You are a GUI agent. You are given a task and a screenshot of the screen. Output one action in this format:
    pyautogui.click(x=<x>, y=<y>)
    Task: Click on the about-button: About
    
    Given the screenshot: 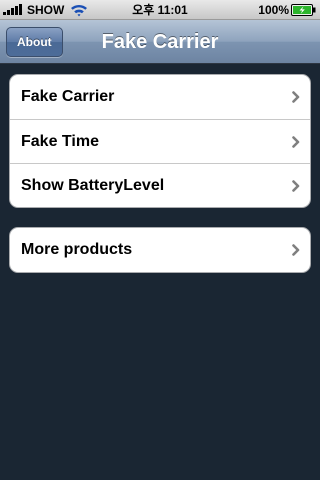 What is the action you would take?
    pyautogui.click(x=34, y=42)
    